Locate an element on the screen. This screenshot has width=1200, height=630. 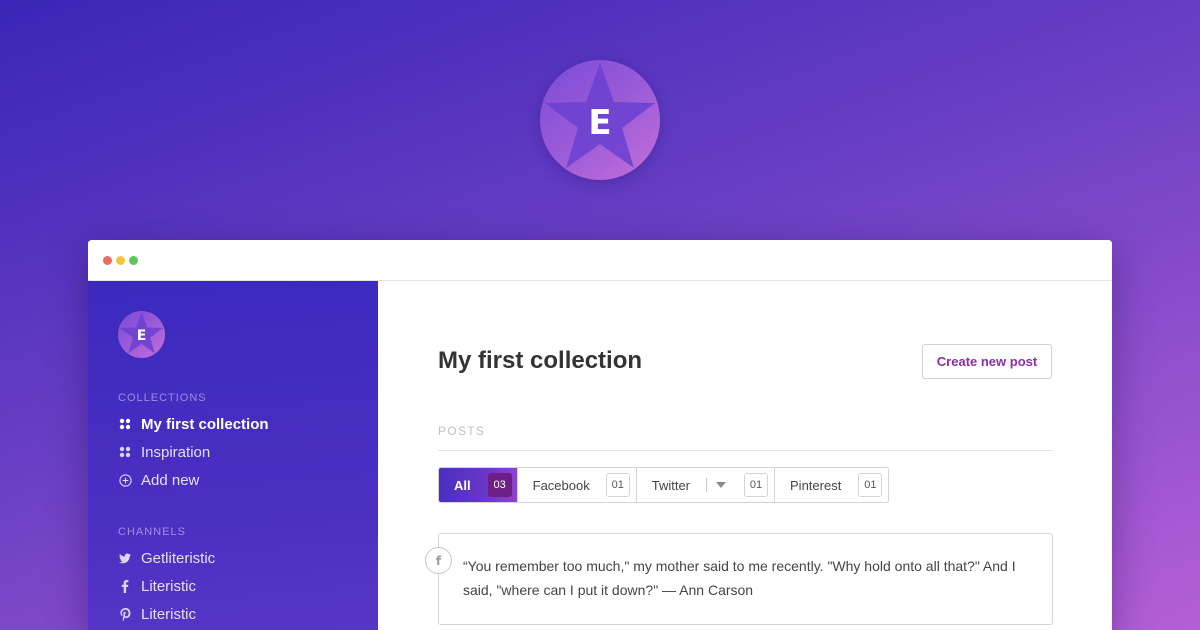
window-close-button is located at coordinates (107, 260).